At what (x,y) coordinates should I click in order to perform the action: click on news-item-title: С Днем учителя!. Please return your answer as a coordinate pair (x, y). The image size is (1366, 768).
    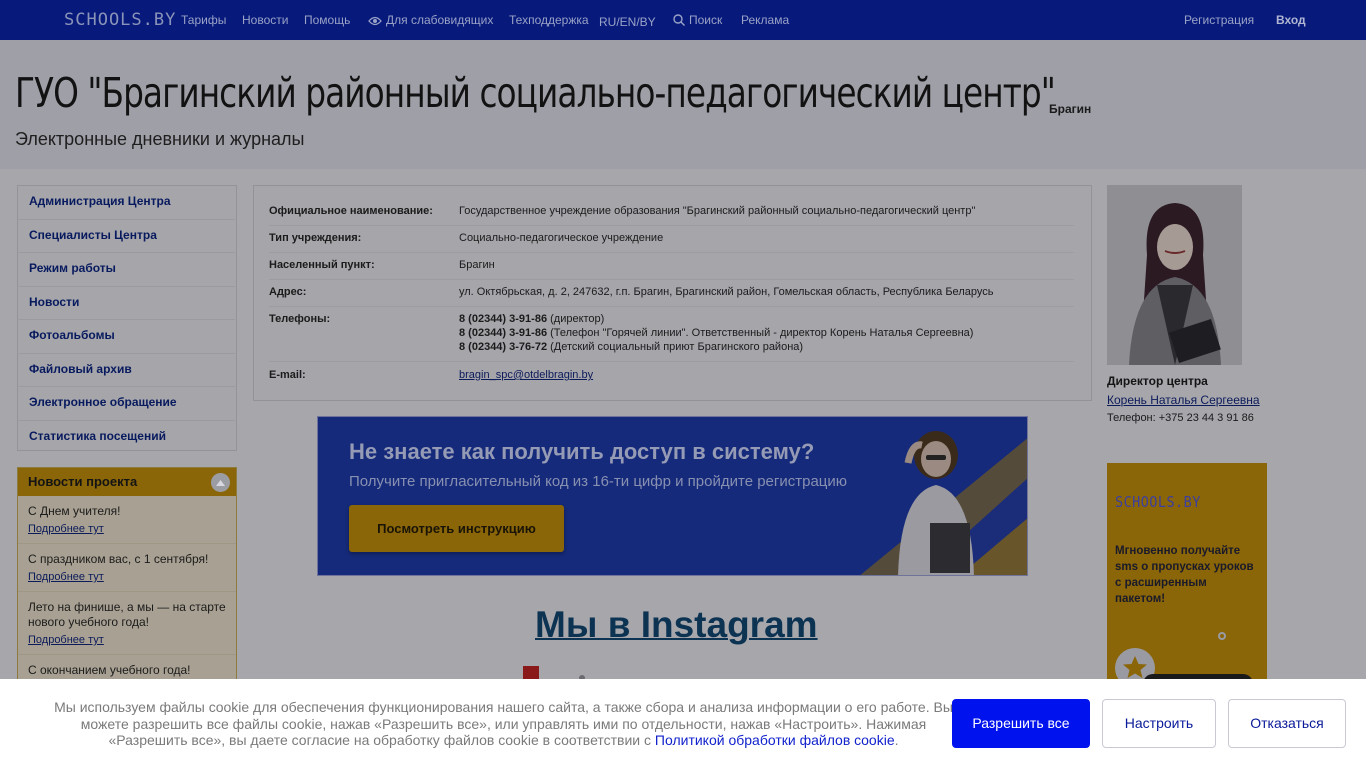
    Looking at the image, I should click on (74, 511).